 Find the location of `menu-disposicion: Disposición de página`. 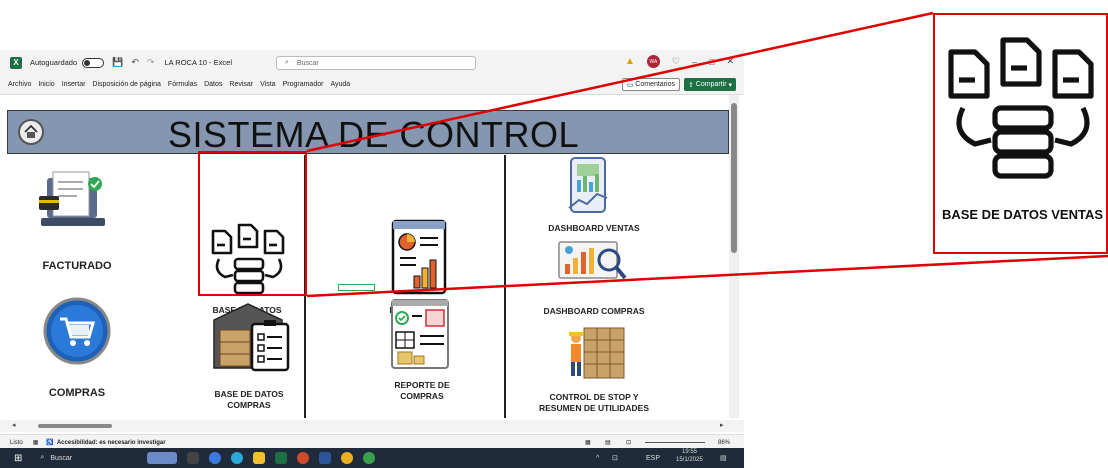

menu-disposicion: Disposición de página is located at coordinates (126, 84).